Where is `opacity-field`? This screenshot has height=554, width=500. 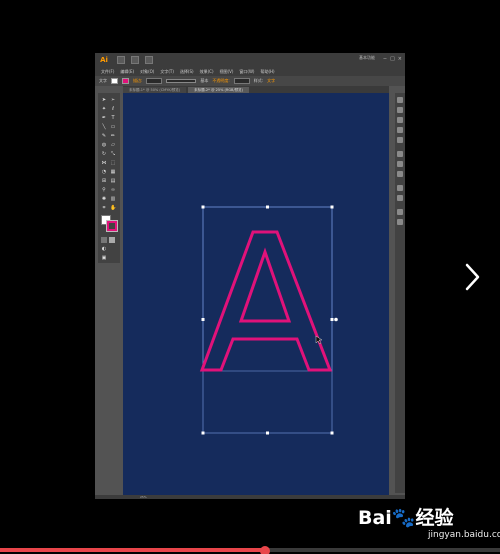 opacity-field is located at coordinates (241, 81).